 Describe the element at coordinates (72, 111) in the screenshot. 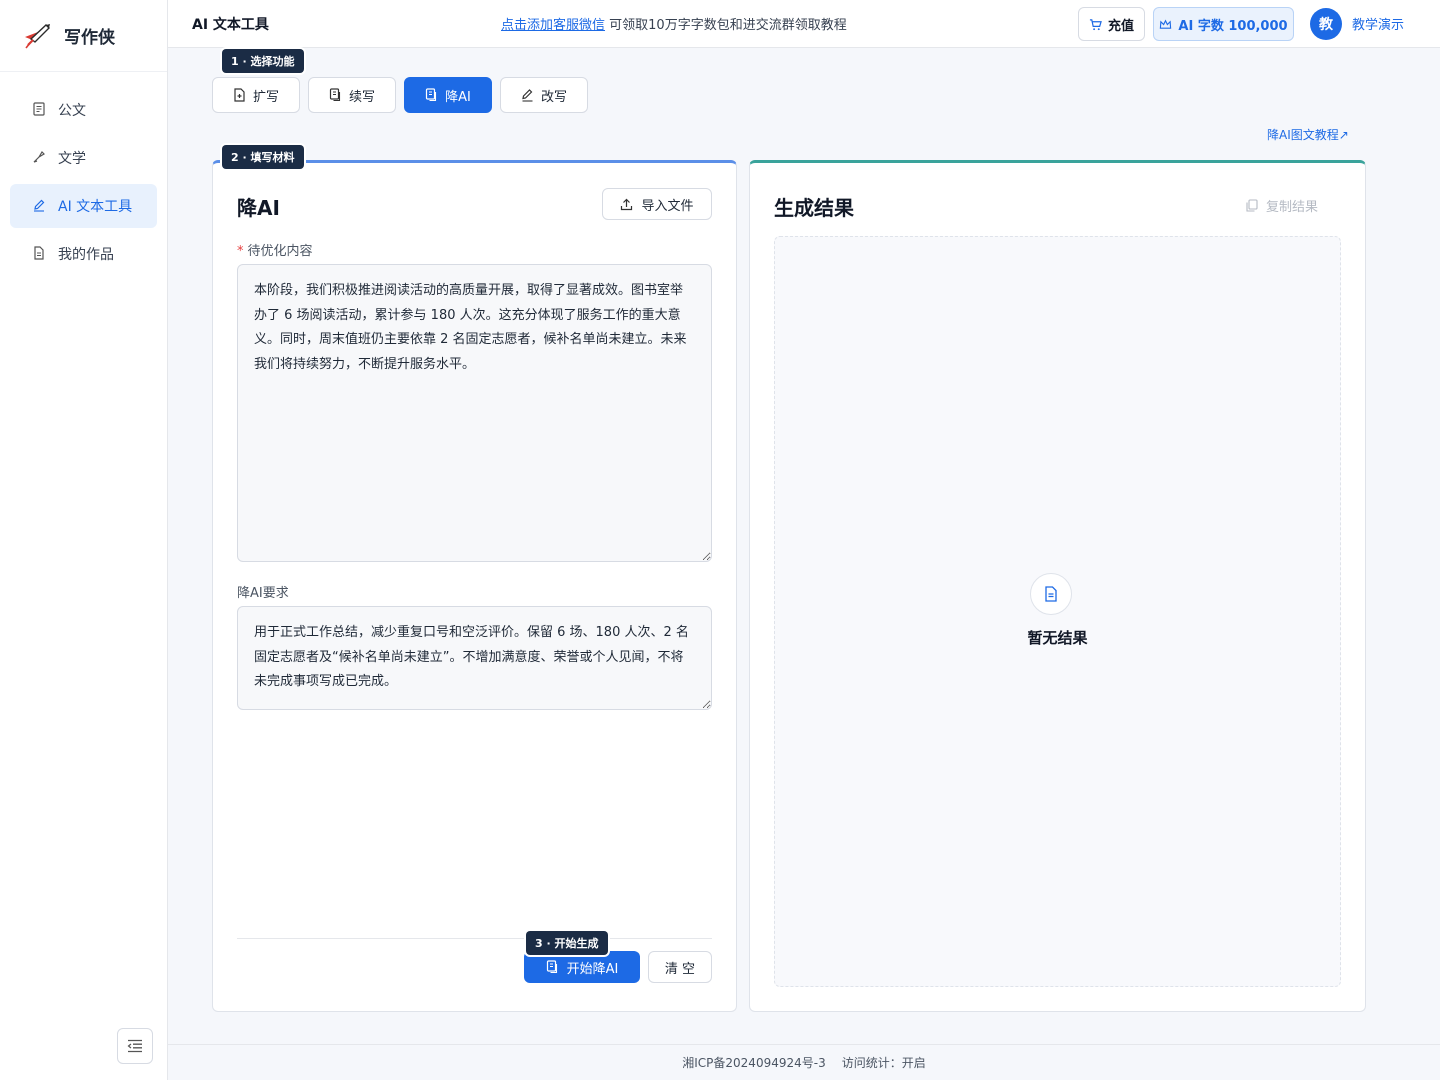

I see `sidebar-item-label: 公文` at that location.